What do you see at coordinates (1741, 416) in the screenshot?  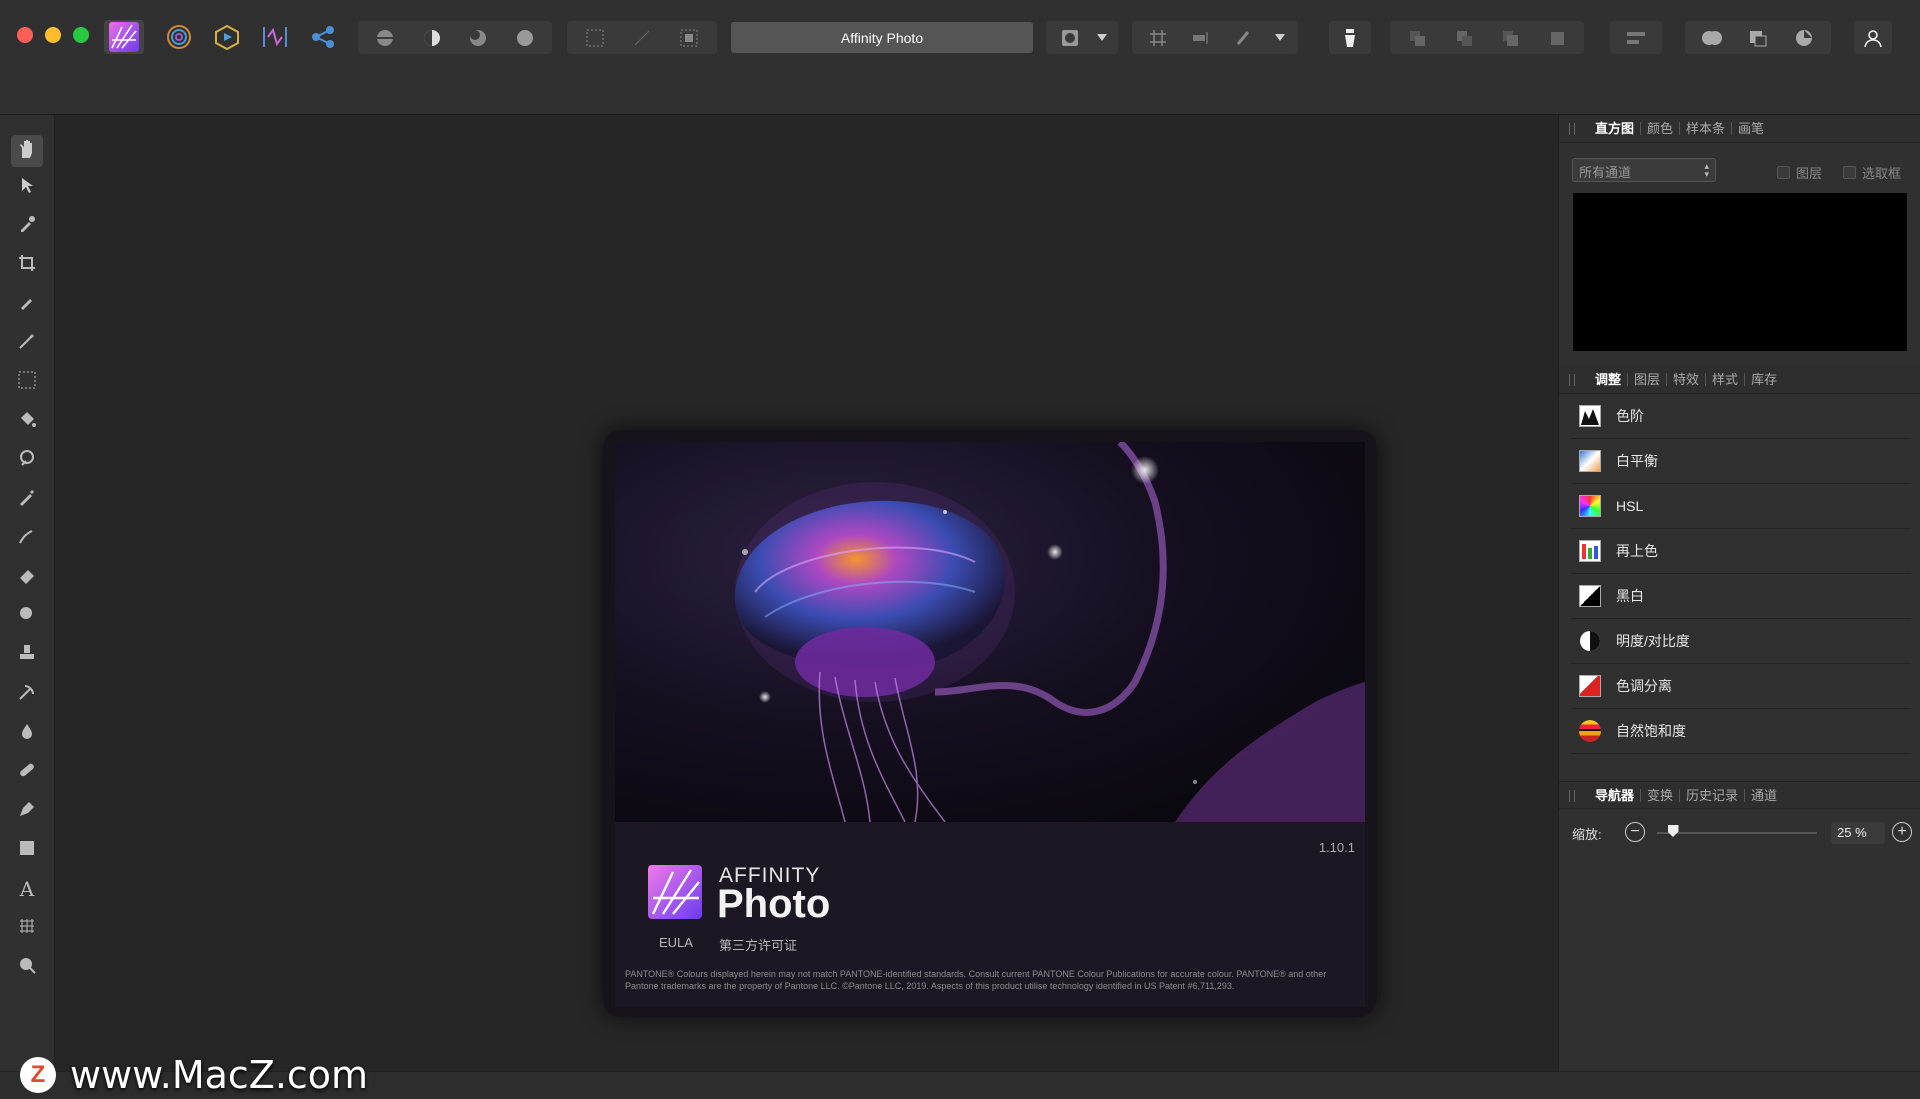 I see `adjustment-levels: 色阶` at bounding box center [1741, 416].